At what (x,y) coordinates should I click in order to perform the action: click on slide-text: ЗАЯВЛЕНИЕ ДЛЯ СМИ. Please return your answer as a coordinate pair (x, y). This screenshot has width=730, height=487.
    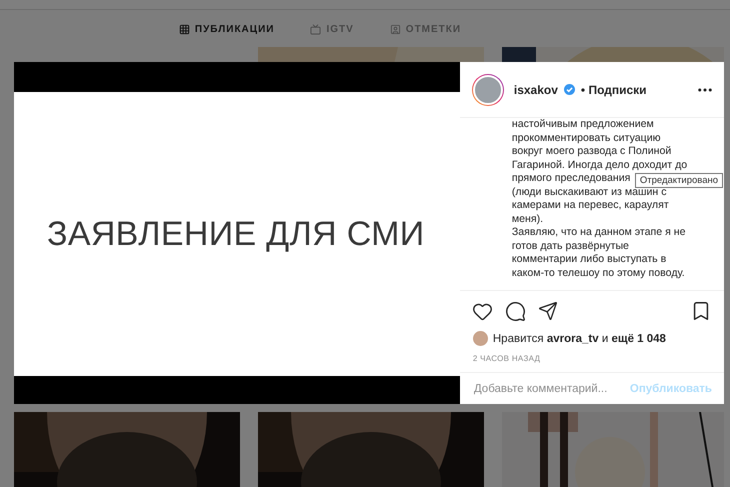
    Looking at the image, I should click on (236, 234).